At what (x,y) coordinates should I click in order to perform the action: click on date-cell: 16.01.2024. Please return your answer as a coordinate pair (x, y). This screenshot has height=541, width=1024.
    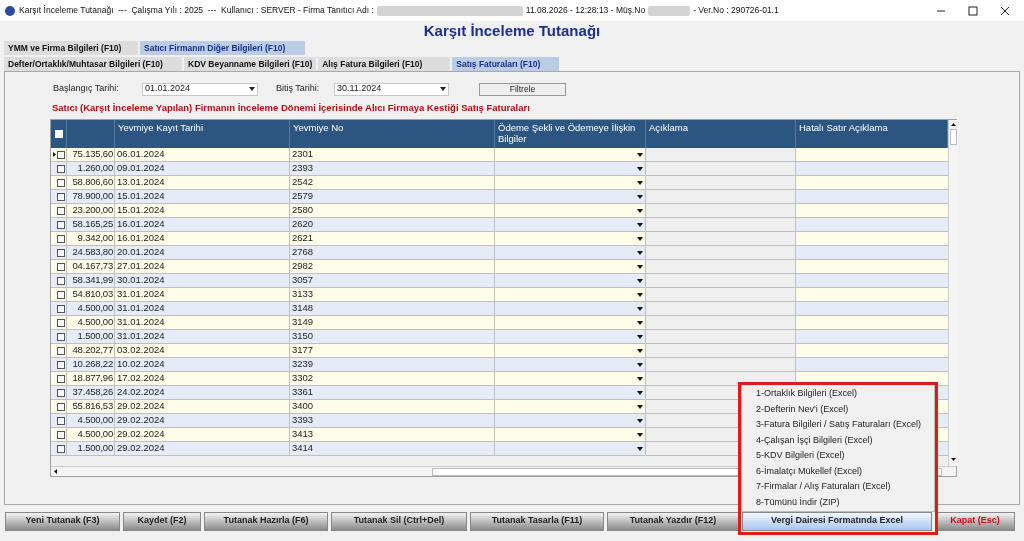
    Looking at the image, I should click on (202, 224).